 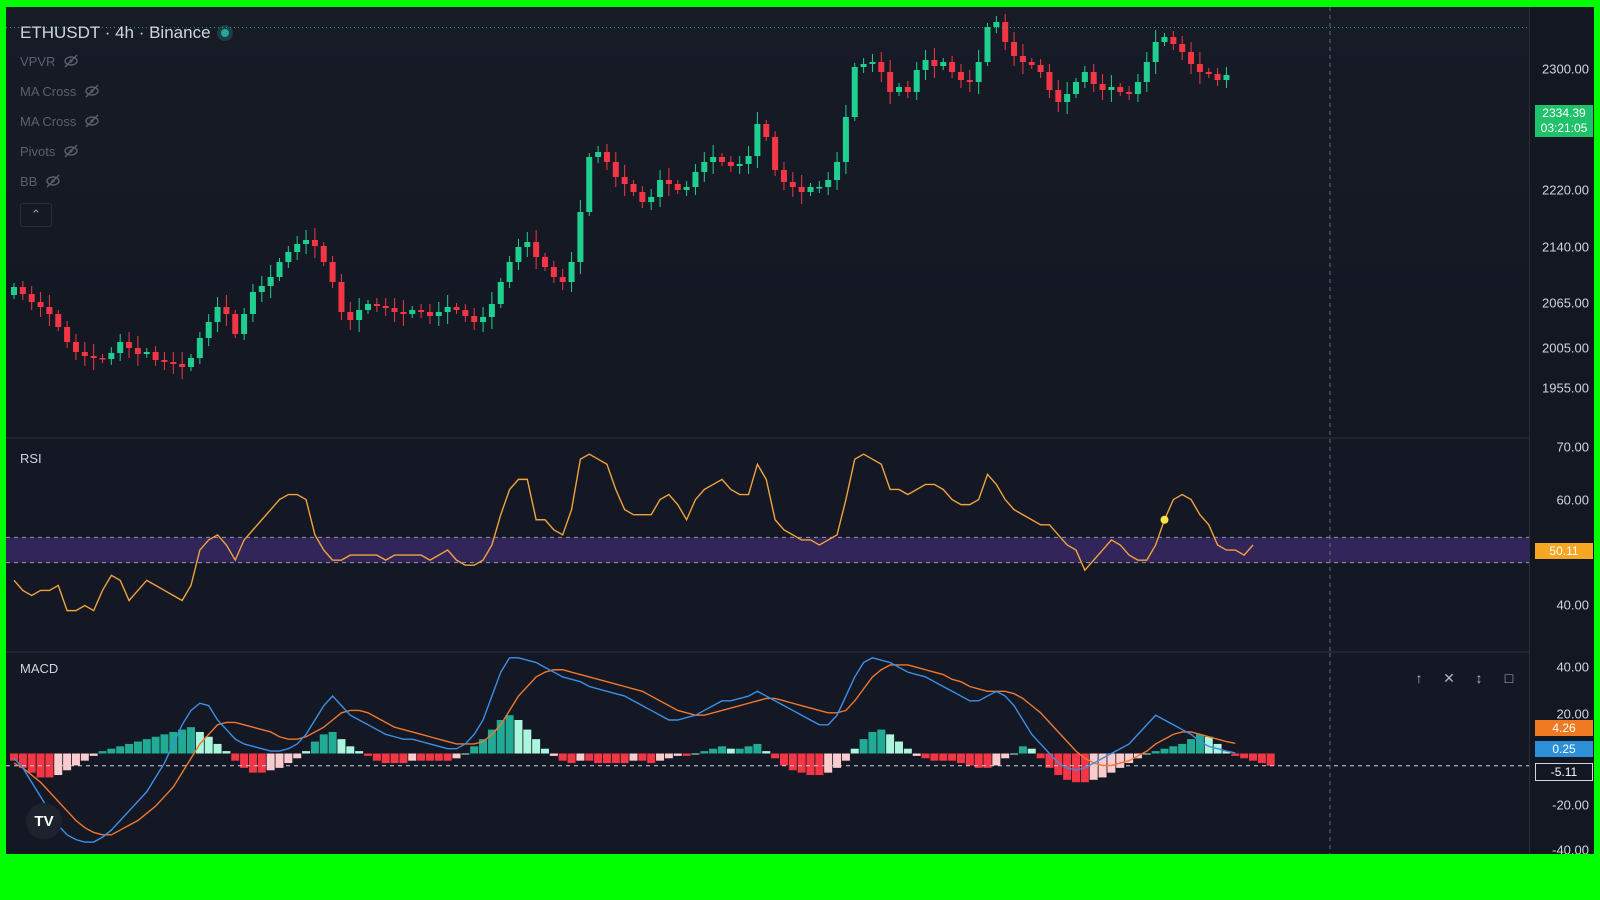 I want to click on symbol-title: ETHUSDT · 4h · Binance, so click(x=115, y=33).